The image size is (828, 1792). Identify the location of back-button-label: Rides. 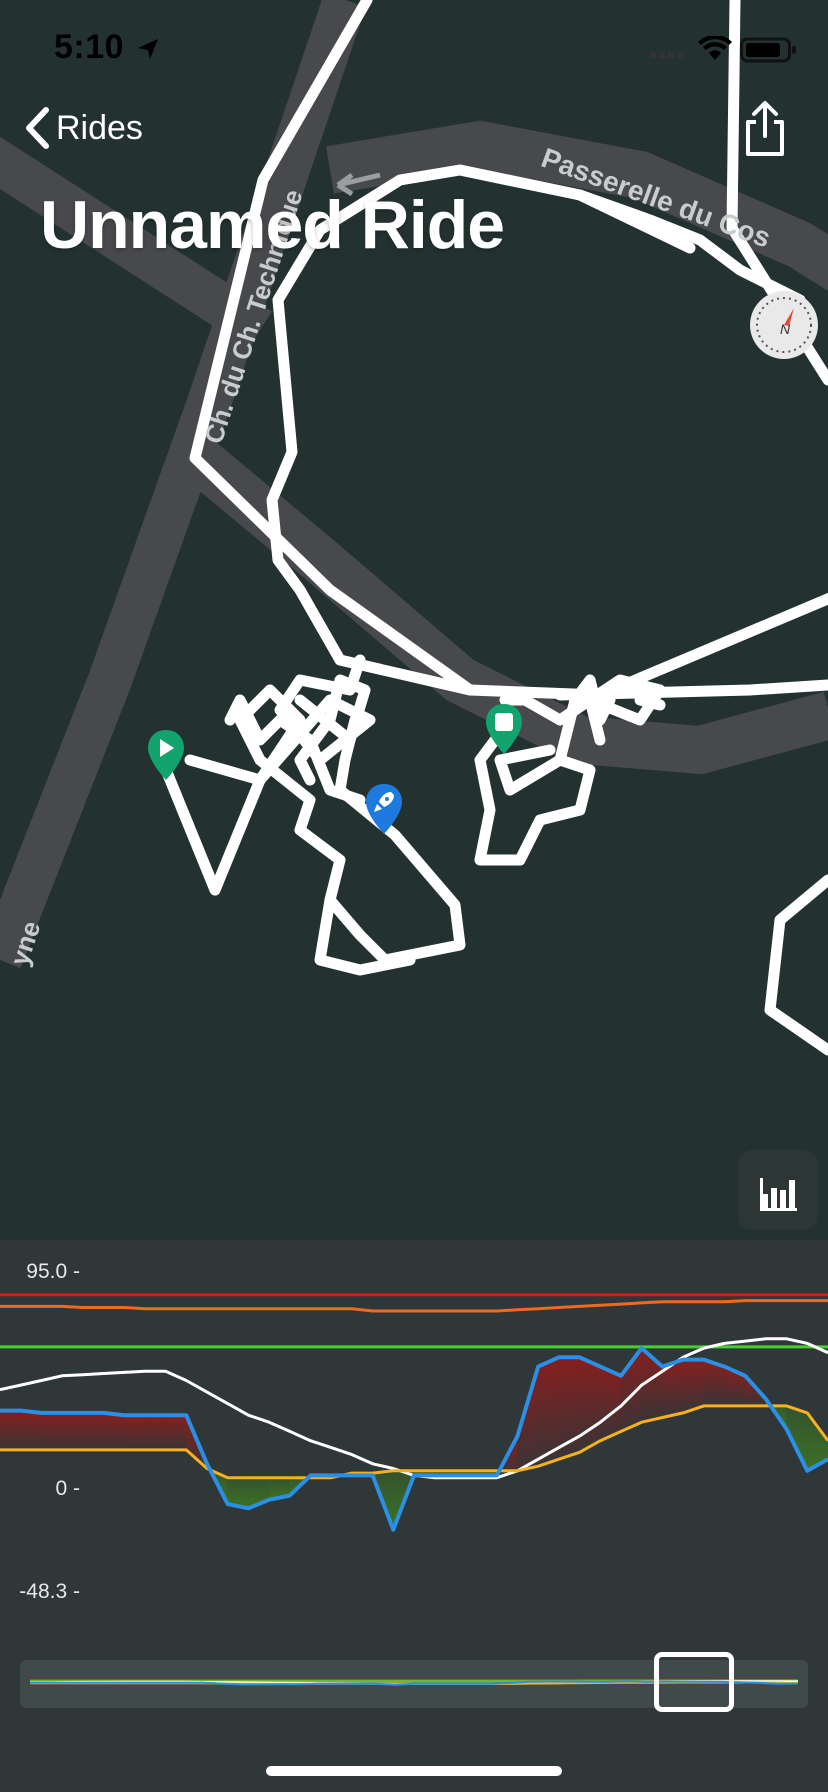
(99, 127).